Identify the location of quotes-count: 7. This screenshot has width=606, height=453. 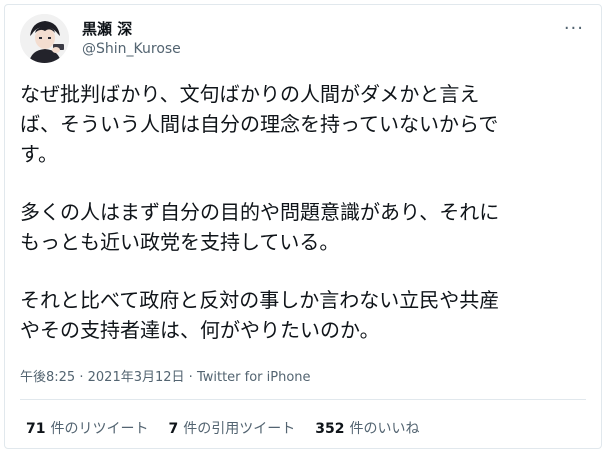
(173, 429).